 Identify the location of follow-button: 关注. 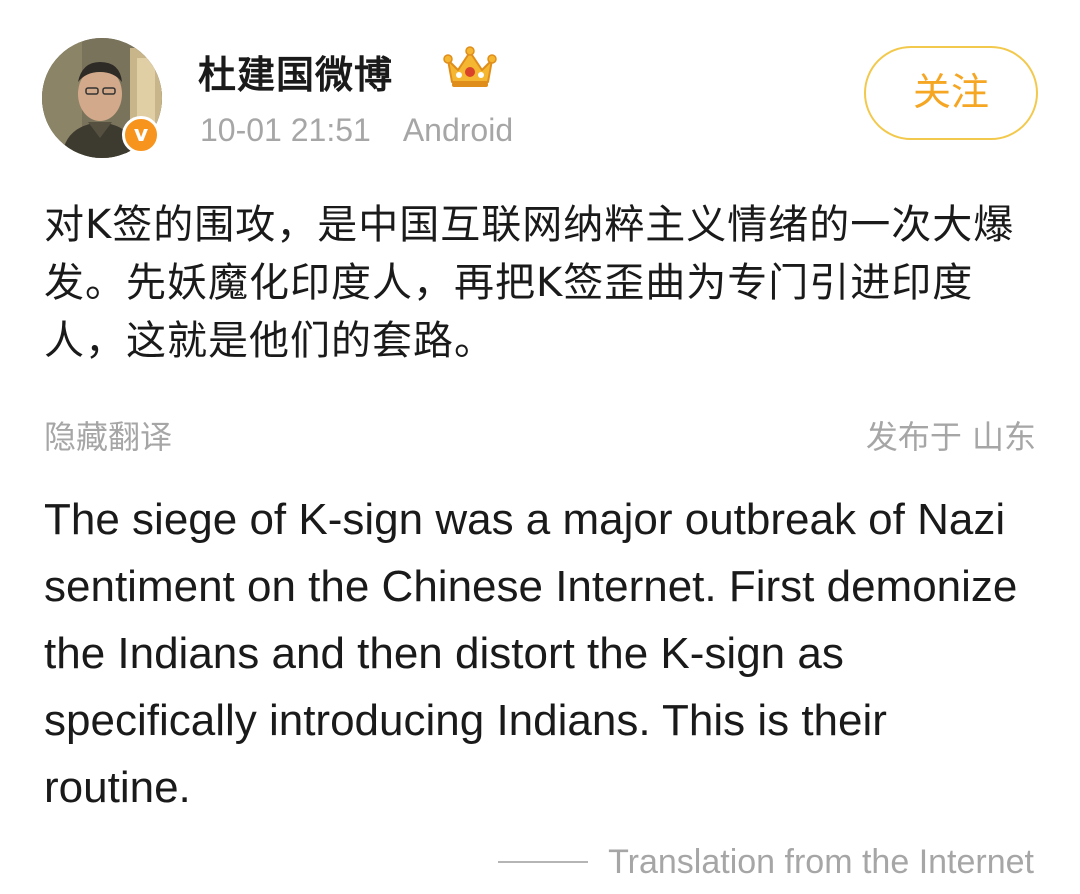
(951, 93).